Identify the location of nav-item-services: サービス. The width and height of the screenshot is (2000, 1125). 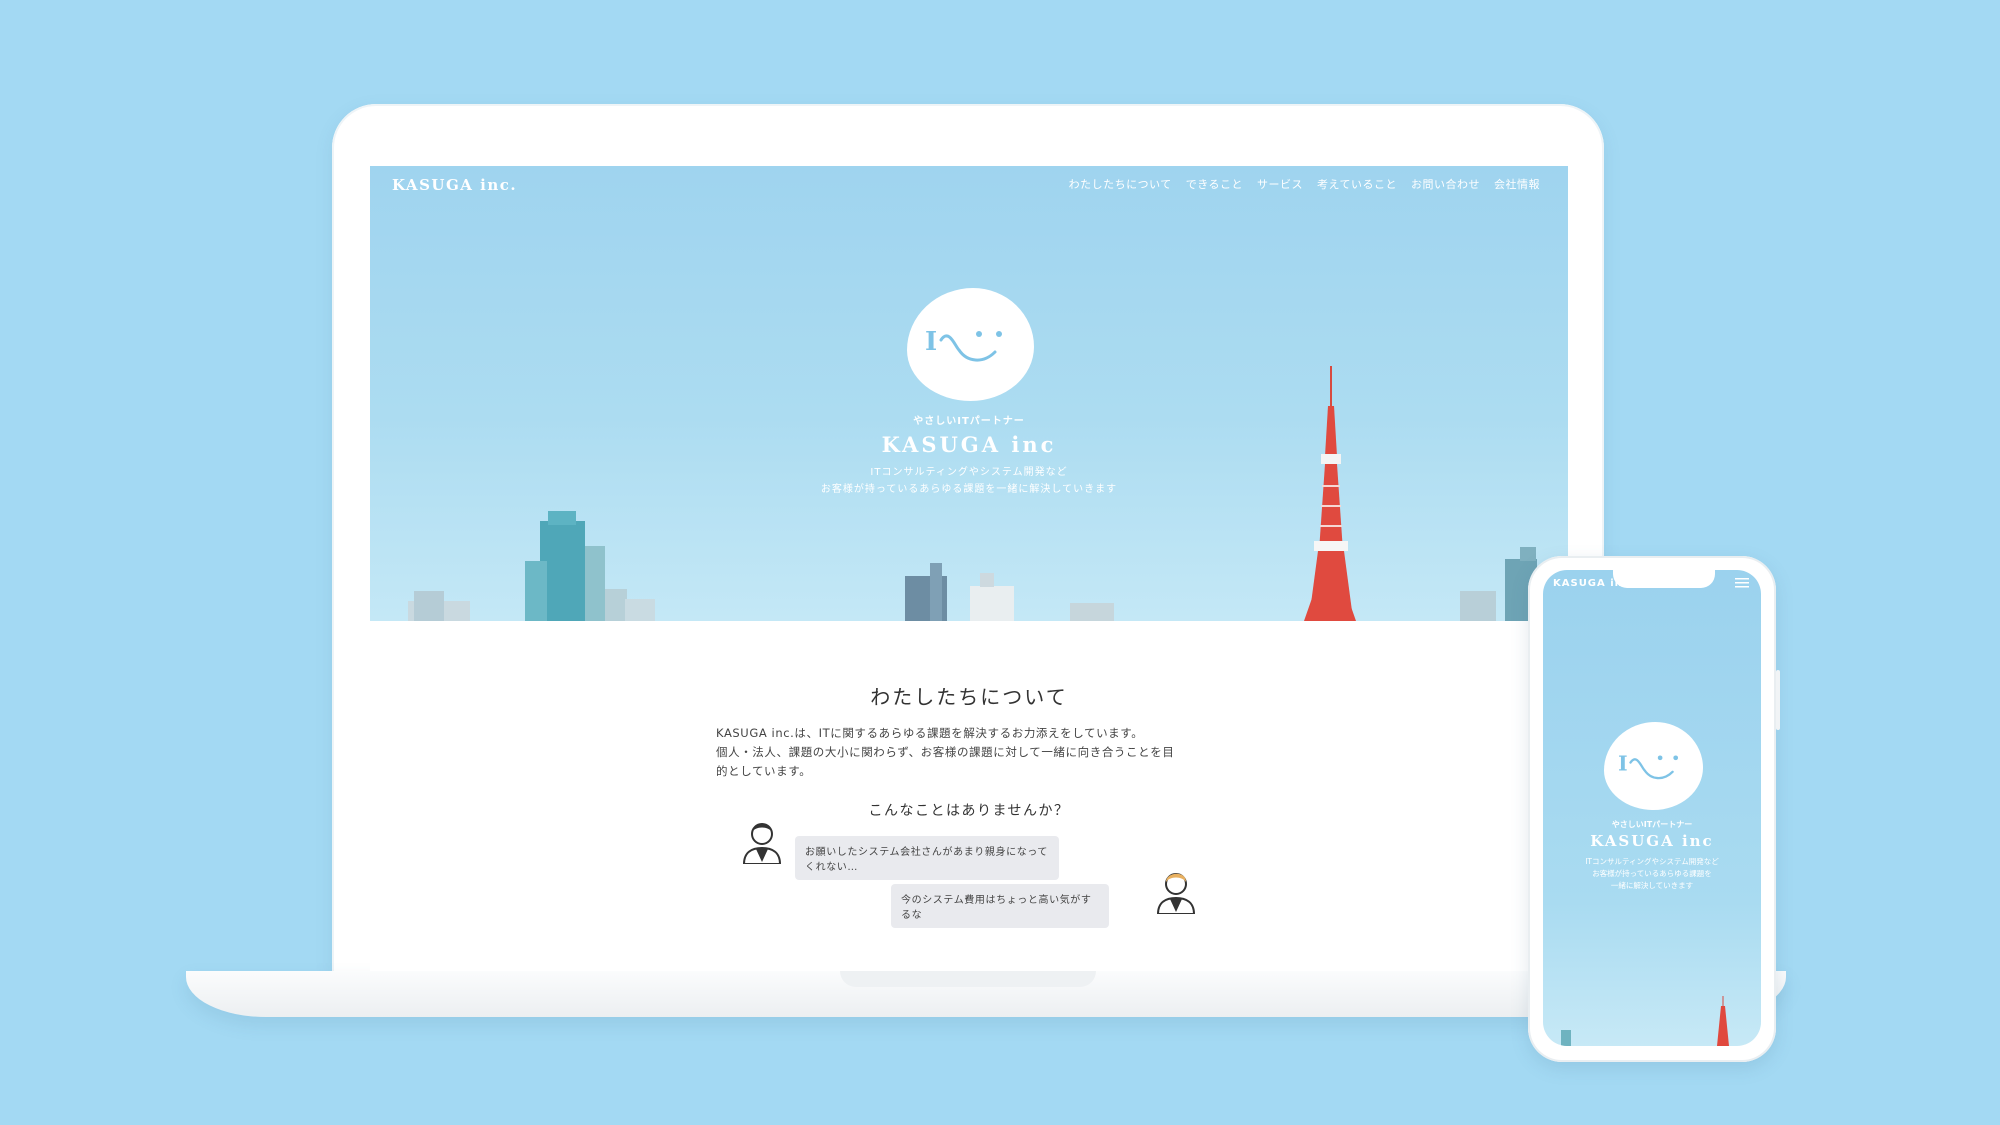
(1280, 184).